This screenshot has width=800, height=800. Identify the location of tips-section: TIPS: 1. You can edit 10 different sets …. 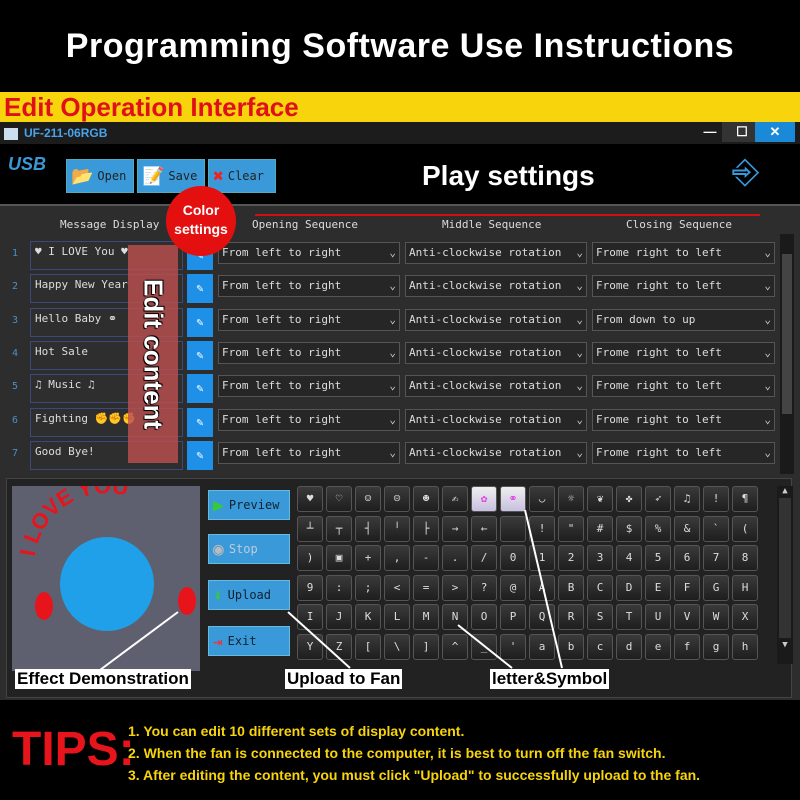
(400, 750).